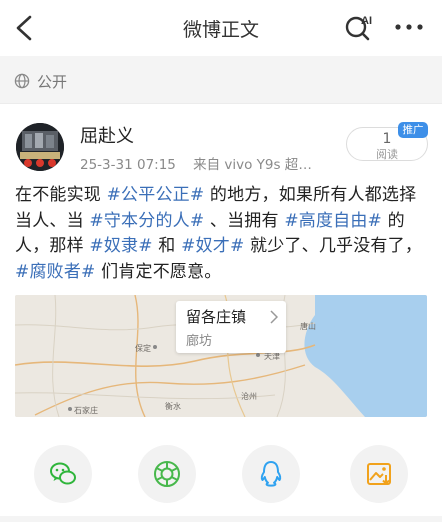 The height and width of the screenshot is (522, 442). Describe the element at coordinates (274, 317) in the screenshot. I see `chevron-right-icon` at that location.